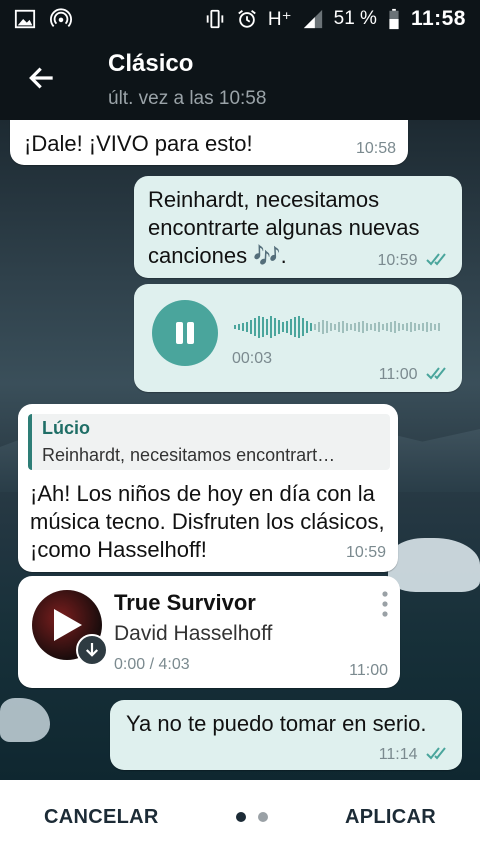 The width and height of the screenshot is (480, 854). I want to click on song-title: True Survivor, so click(185, 602).